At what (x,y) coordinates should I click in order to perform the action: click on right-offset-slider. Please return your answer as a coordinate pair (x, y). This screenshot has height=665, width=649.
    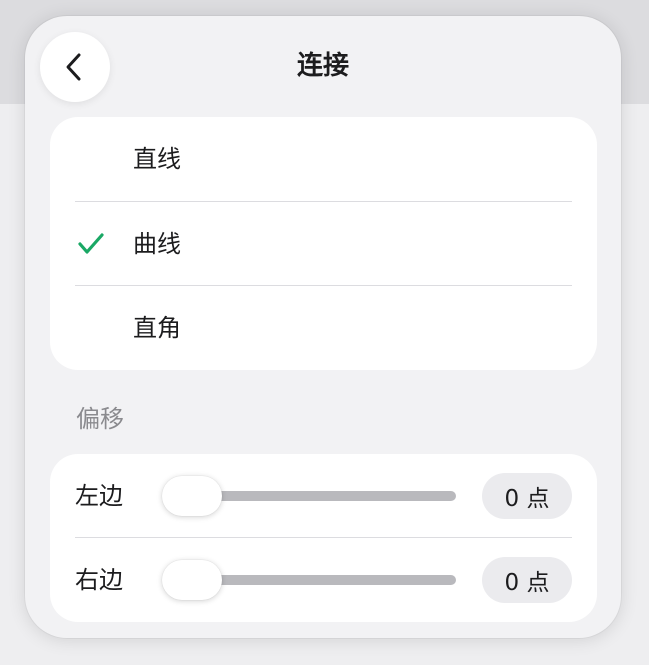
    Looking at the image, I should click on (309, 580).